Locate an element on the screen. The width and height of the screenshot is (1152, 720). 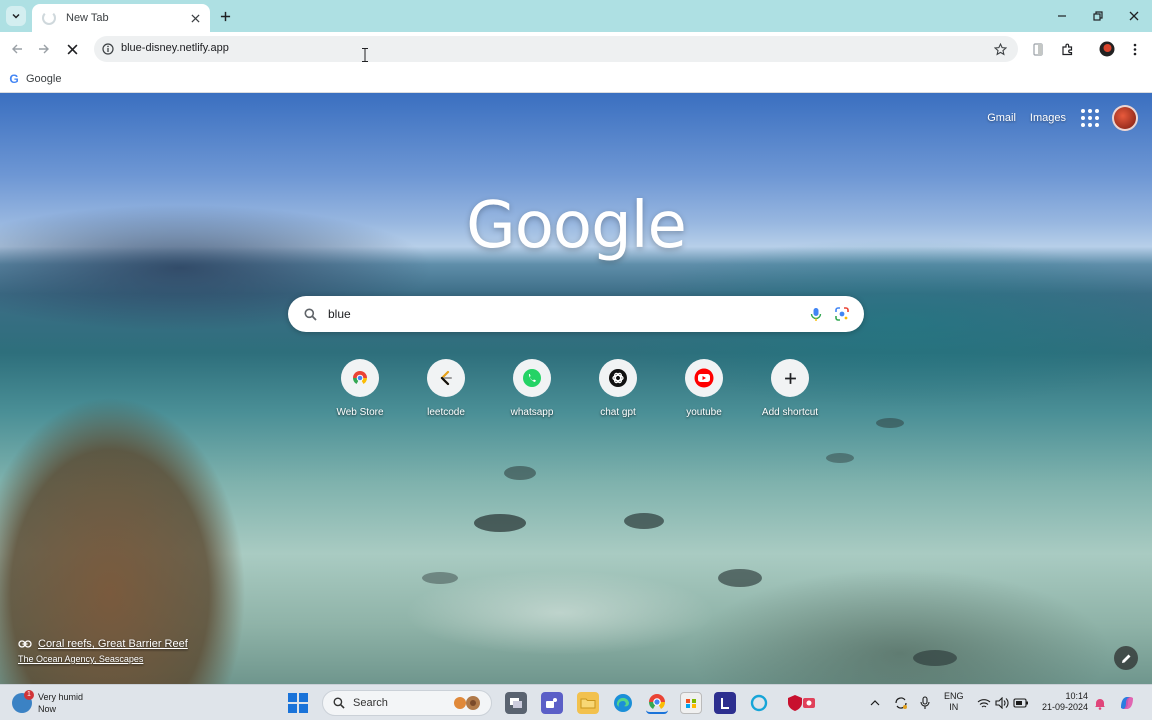
bookmarks-bar: G Google is located at coordinates (576, 79).